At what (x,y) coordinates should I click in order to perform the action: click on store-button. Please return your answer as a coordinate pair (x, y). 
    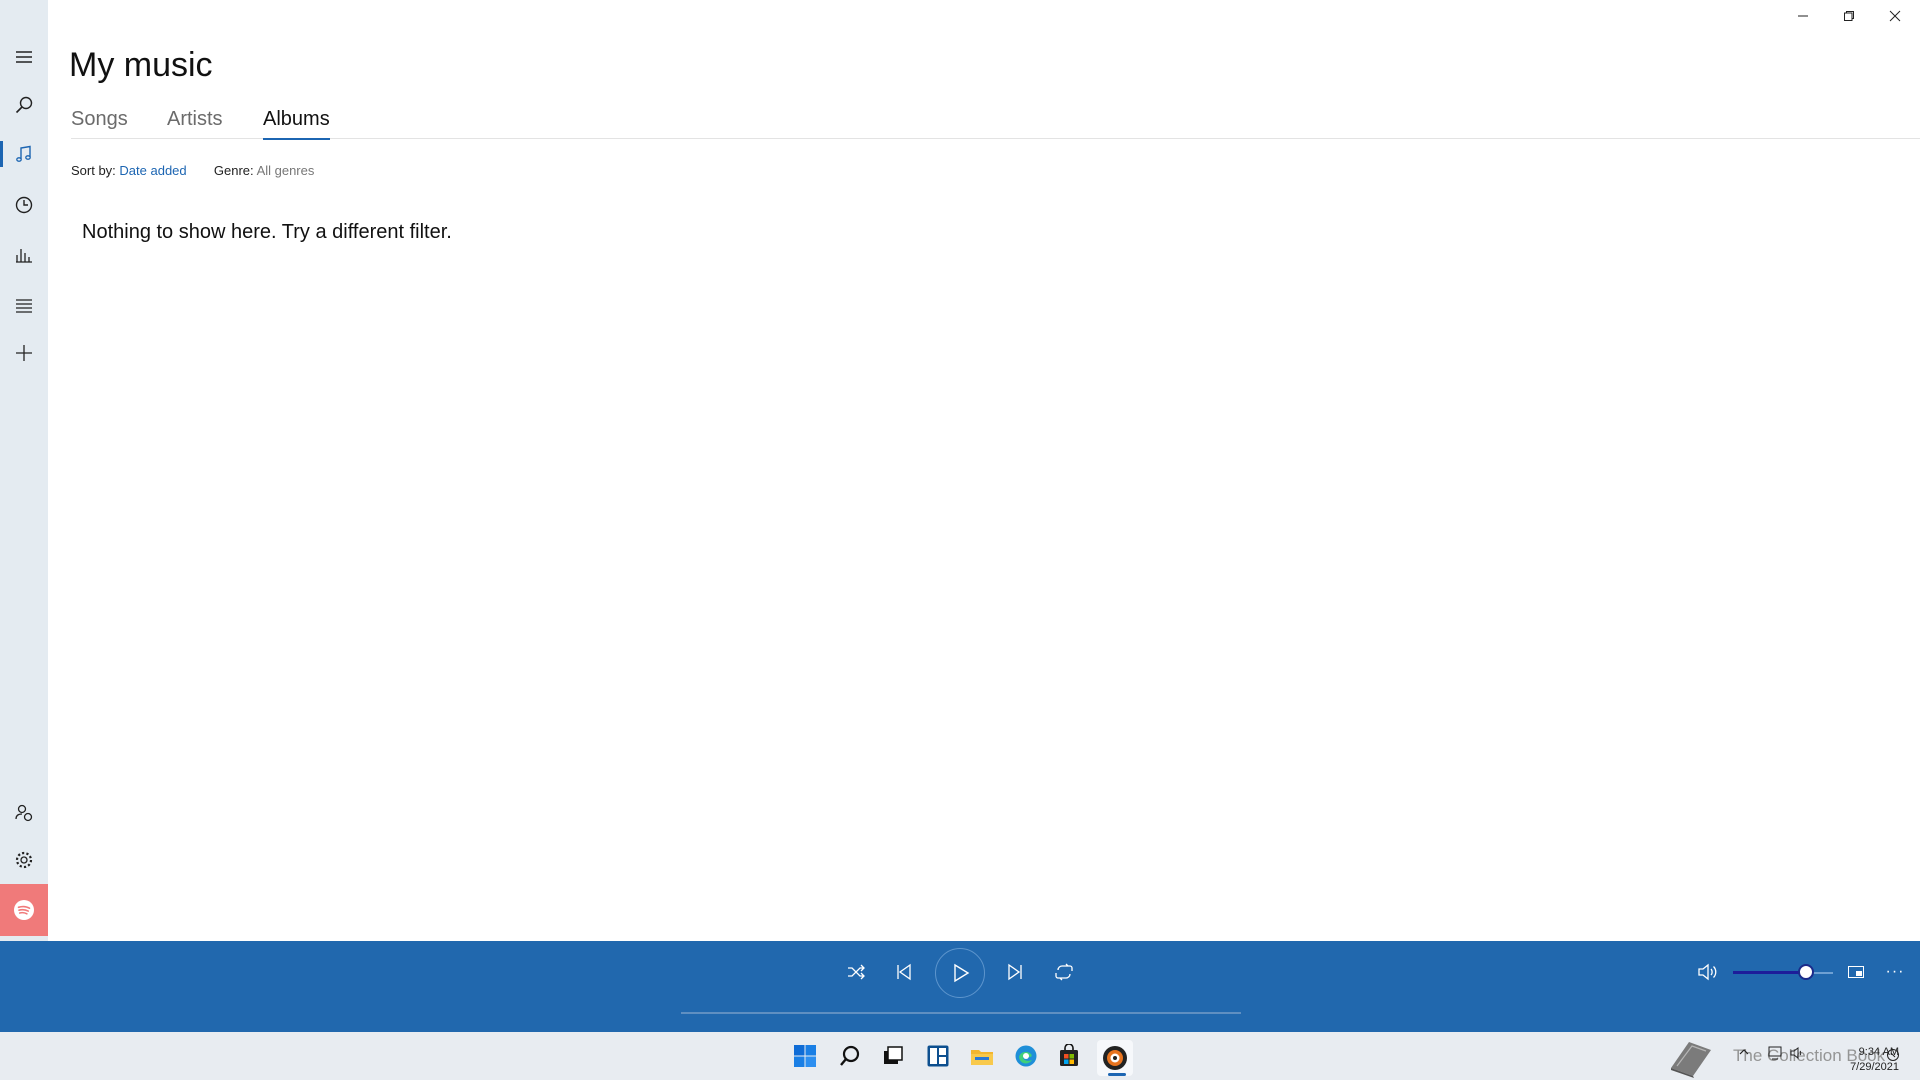
    Looking at the image, I should click on (1069, 1056).